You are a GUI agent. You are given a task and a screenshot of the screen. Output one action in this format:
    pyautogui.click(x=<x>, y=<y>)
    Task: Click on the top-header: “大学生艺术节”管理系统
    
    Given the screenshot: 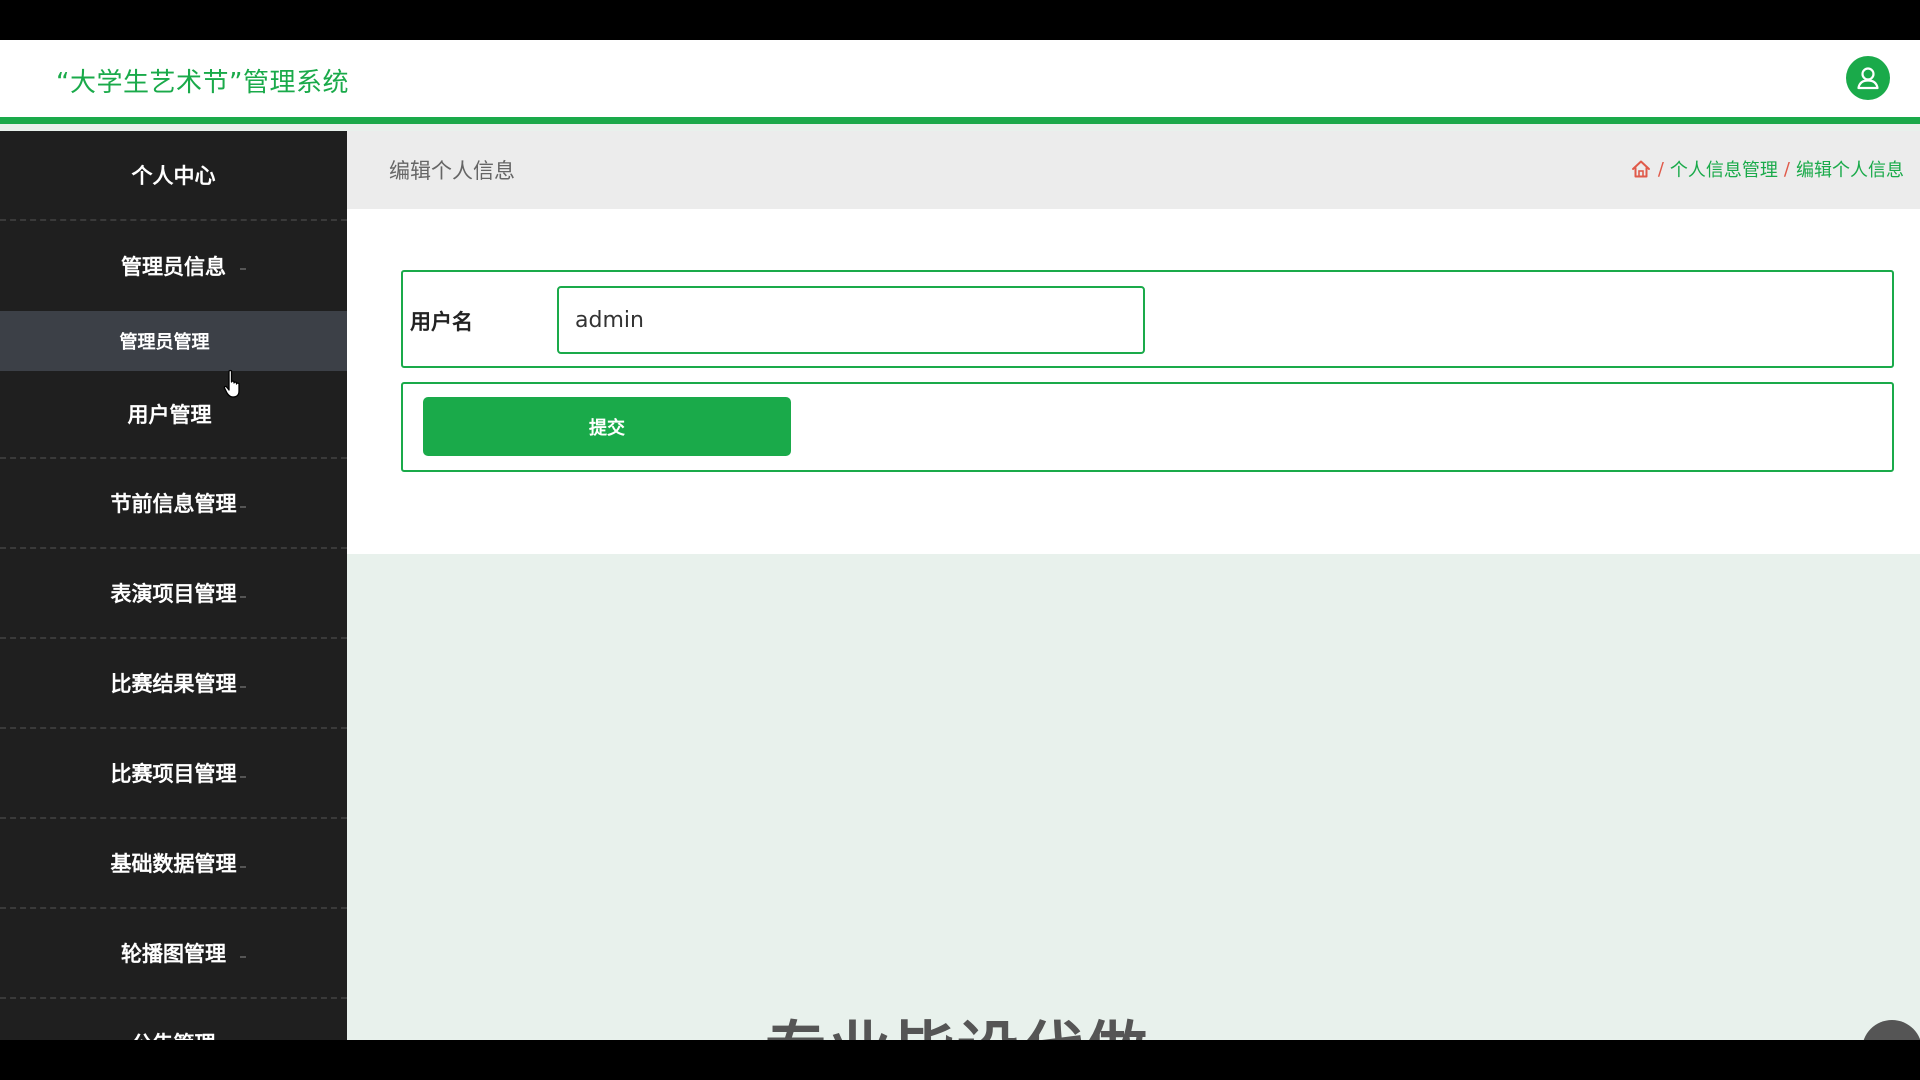 What is the action you would take?
    pyautogui.click(x=960, y=82)
    